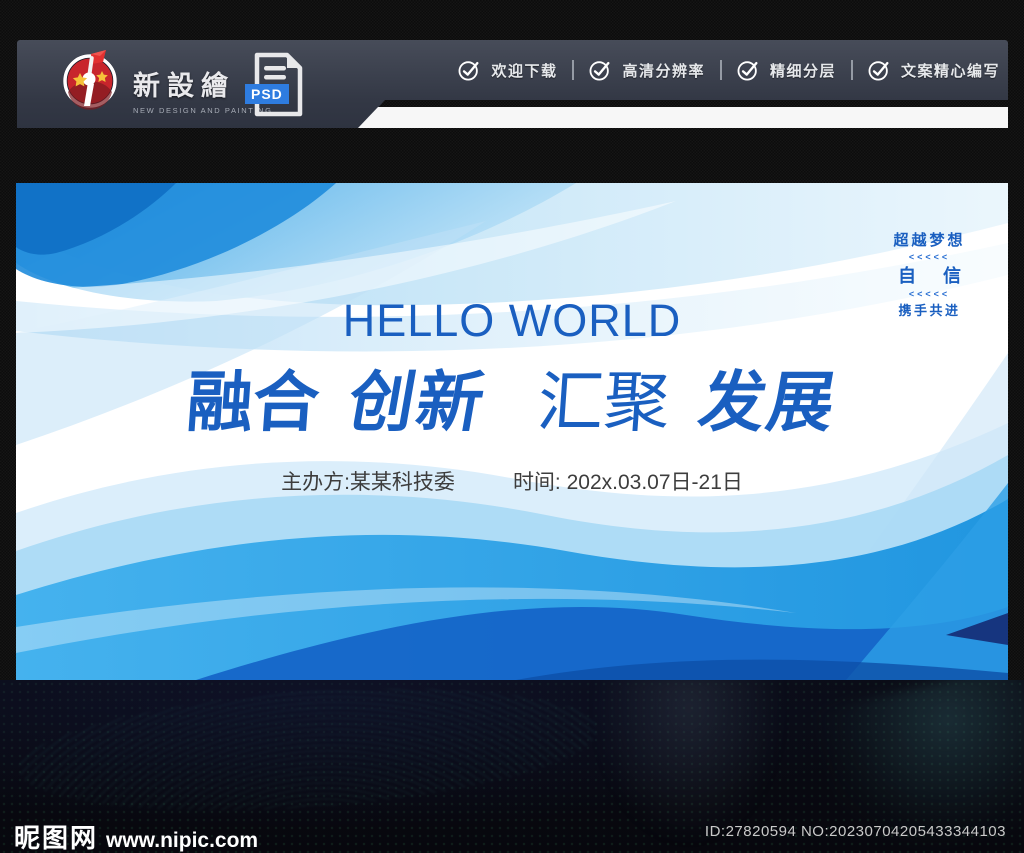 This screenshot has height=853, width=1024. What do you see at coordinates (417, 402) in the screenshot?
I see `title-part: 创新` at bounding box center [417, 402].